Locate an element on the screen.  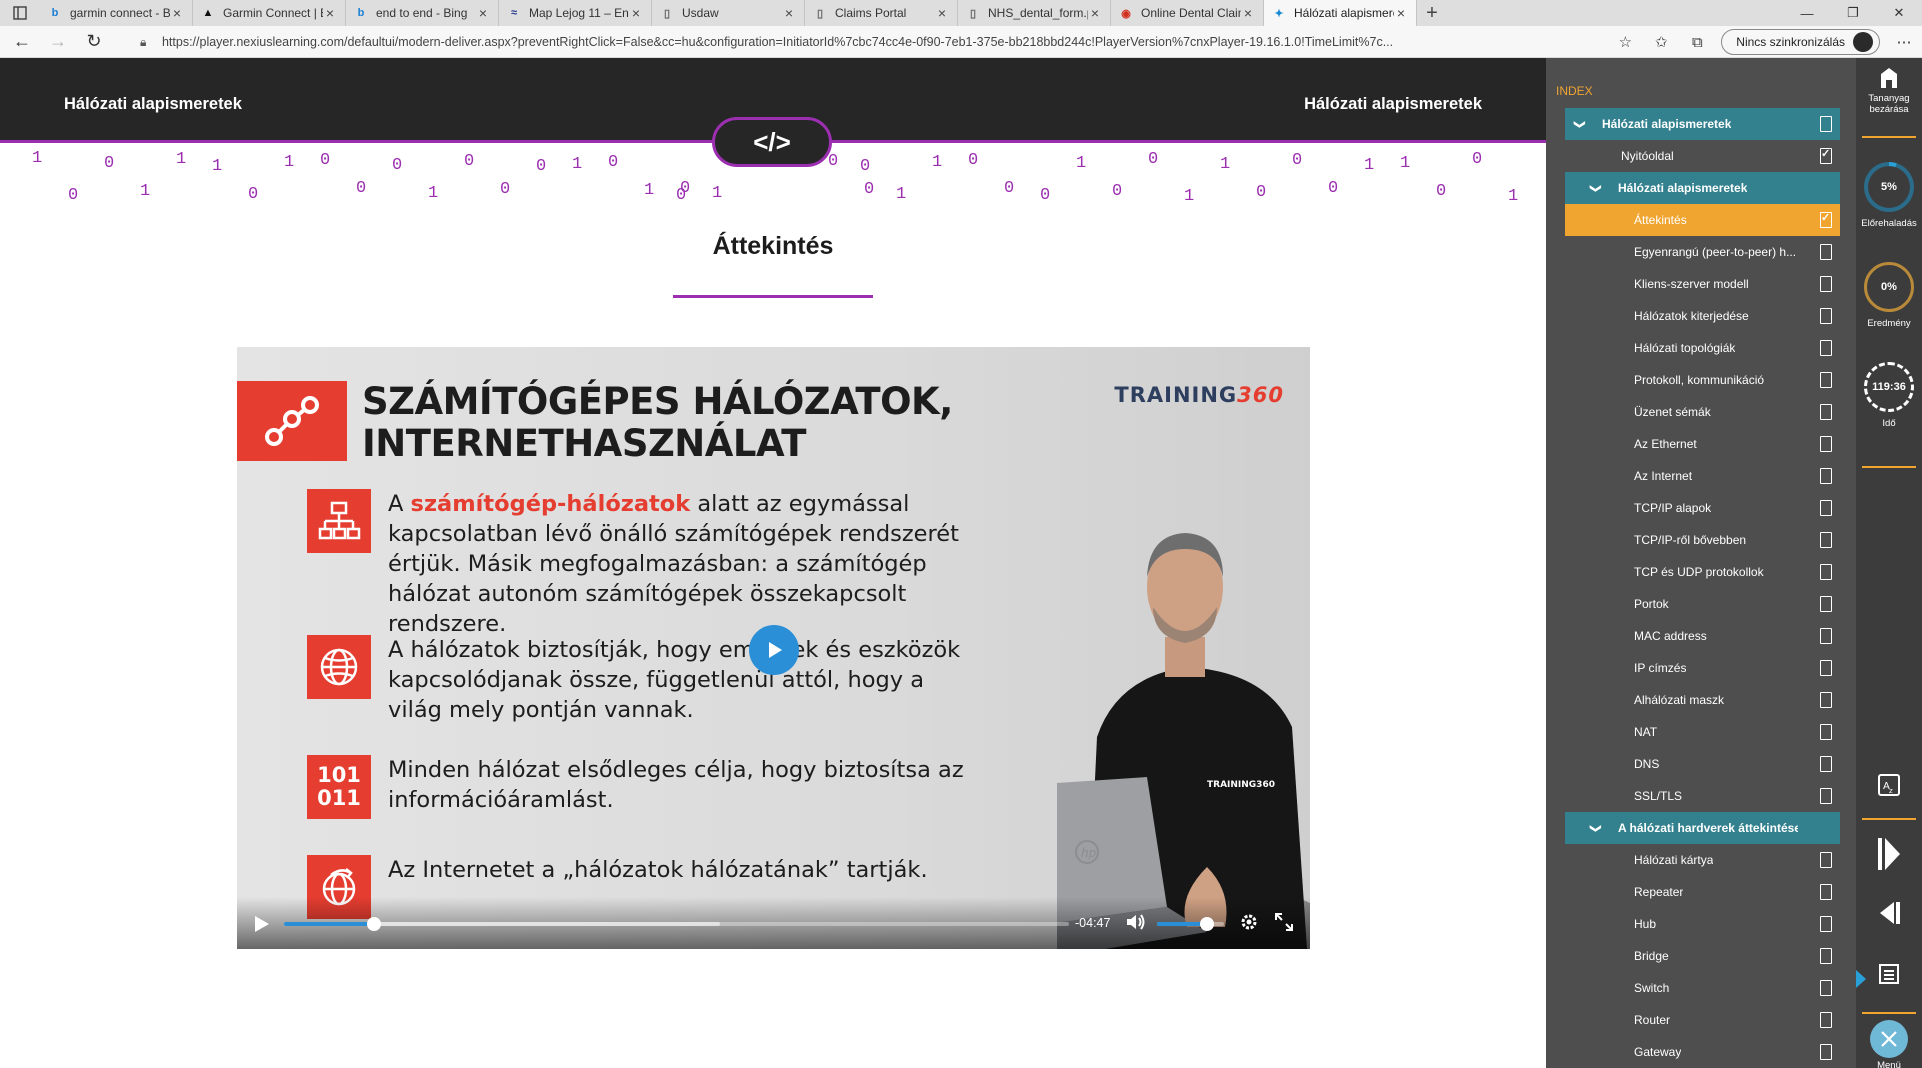
index-item: TCP/IP alapok is located at coordinates (1702, 508).